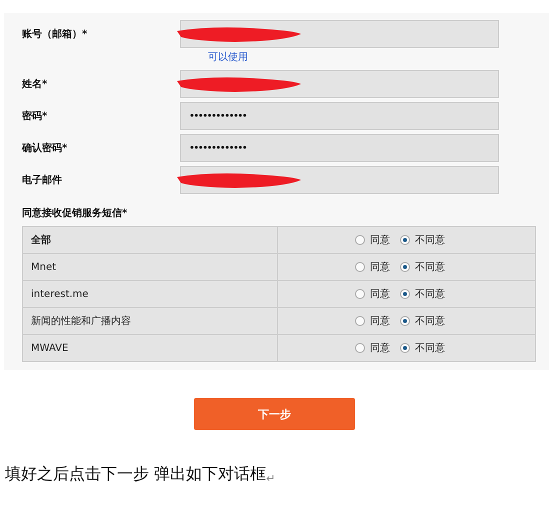  Describe the element at coordinates (135, 474) in the screenshot. I see `caption-text: 填好之后点击下一步 弹出如下对话框` at that location.